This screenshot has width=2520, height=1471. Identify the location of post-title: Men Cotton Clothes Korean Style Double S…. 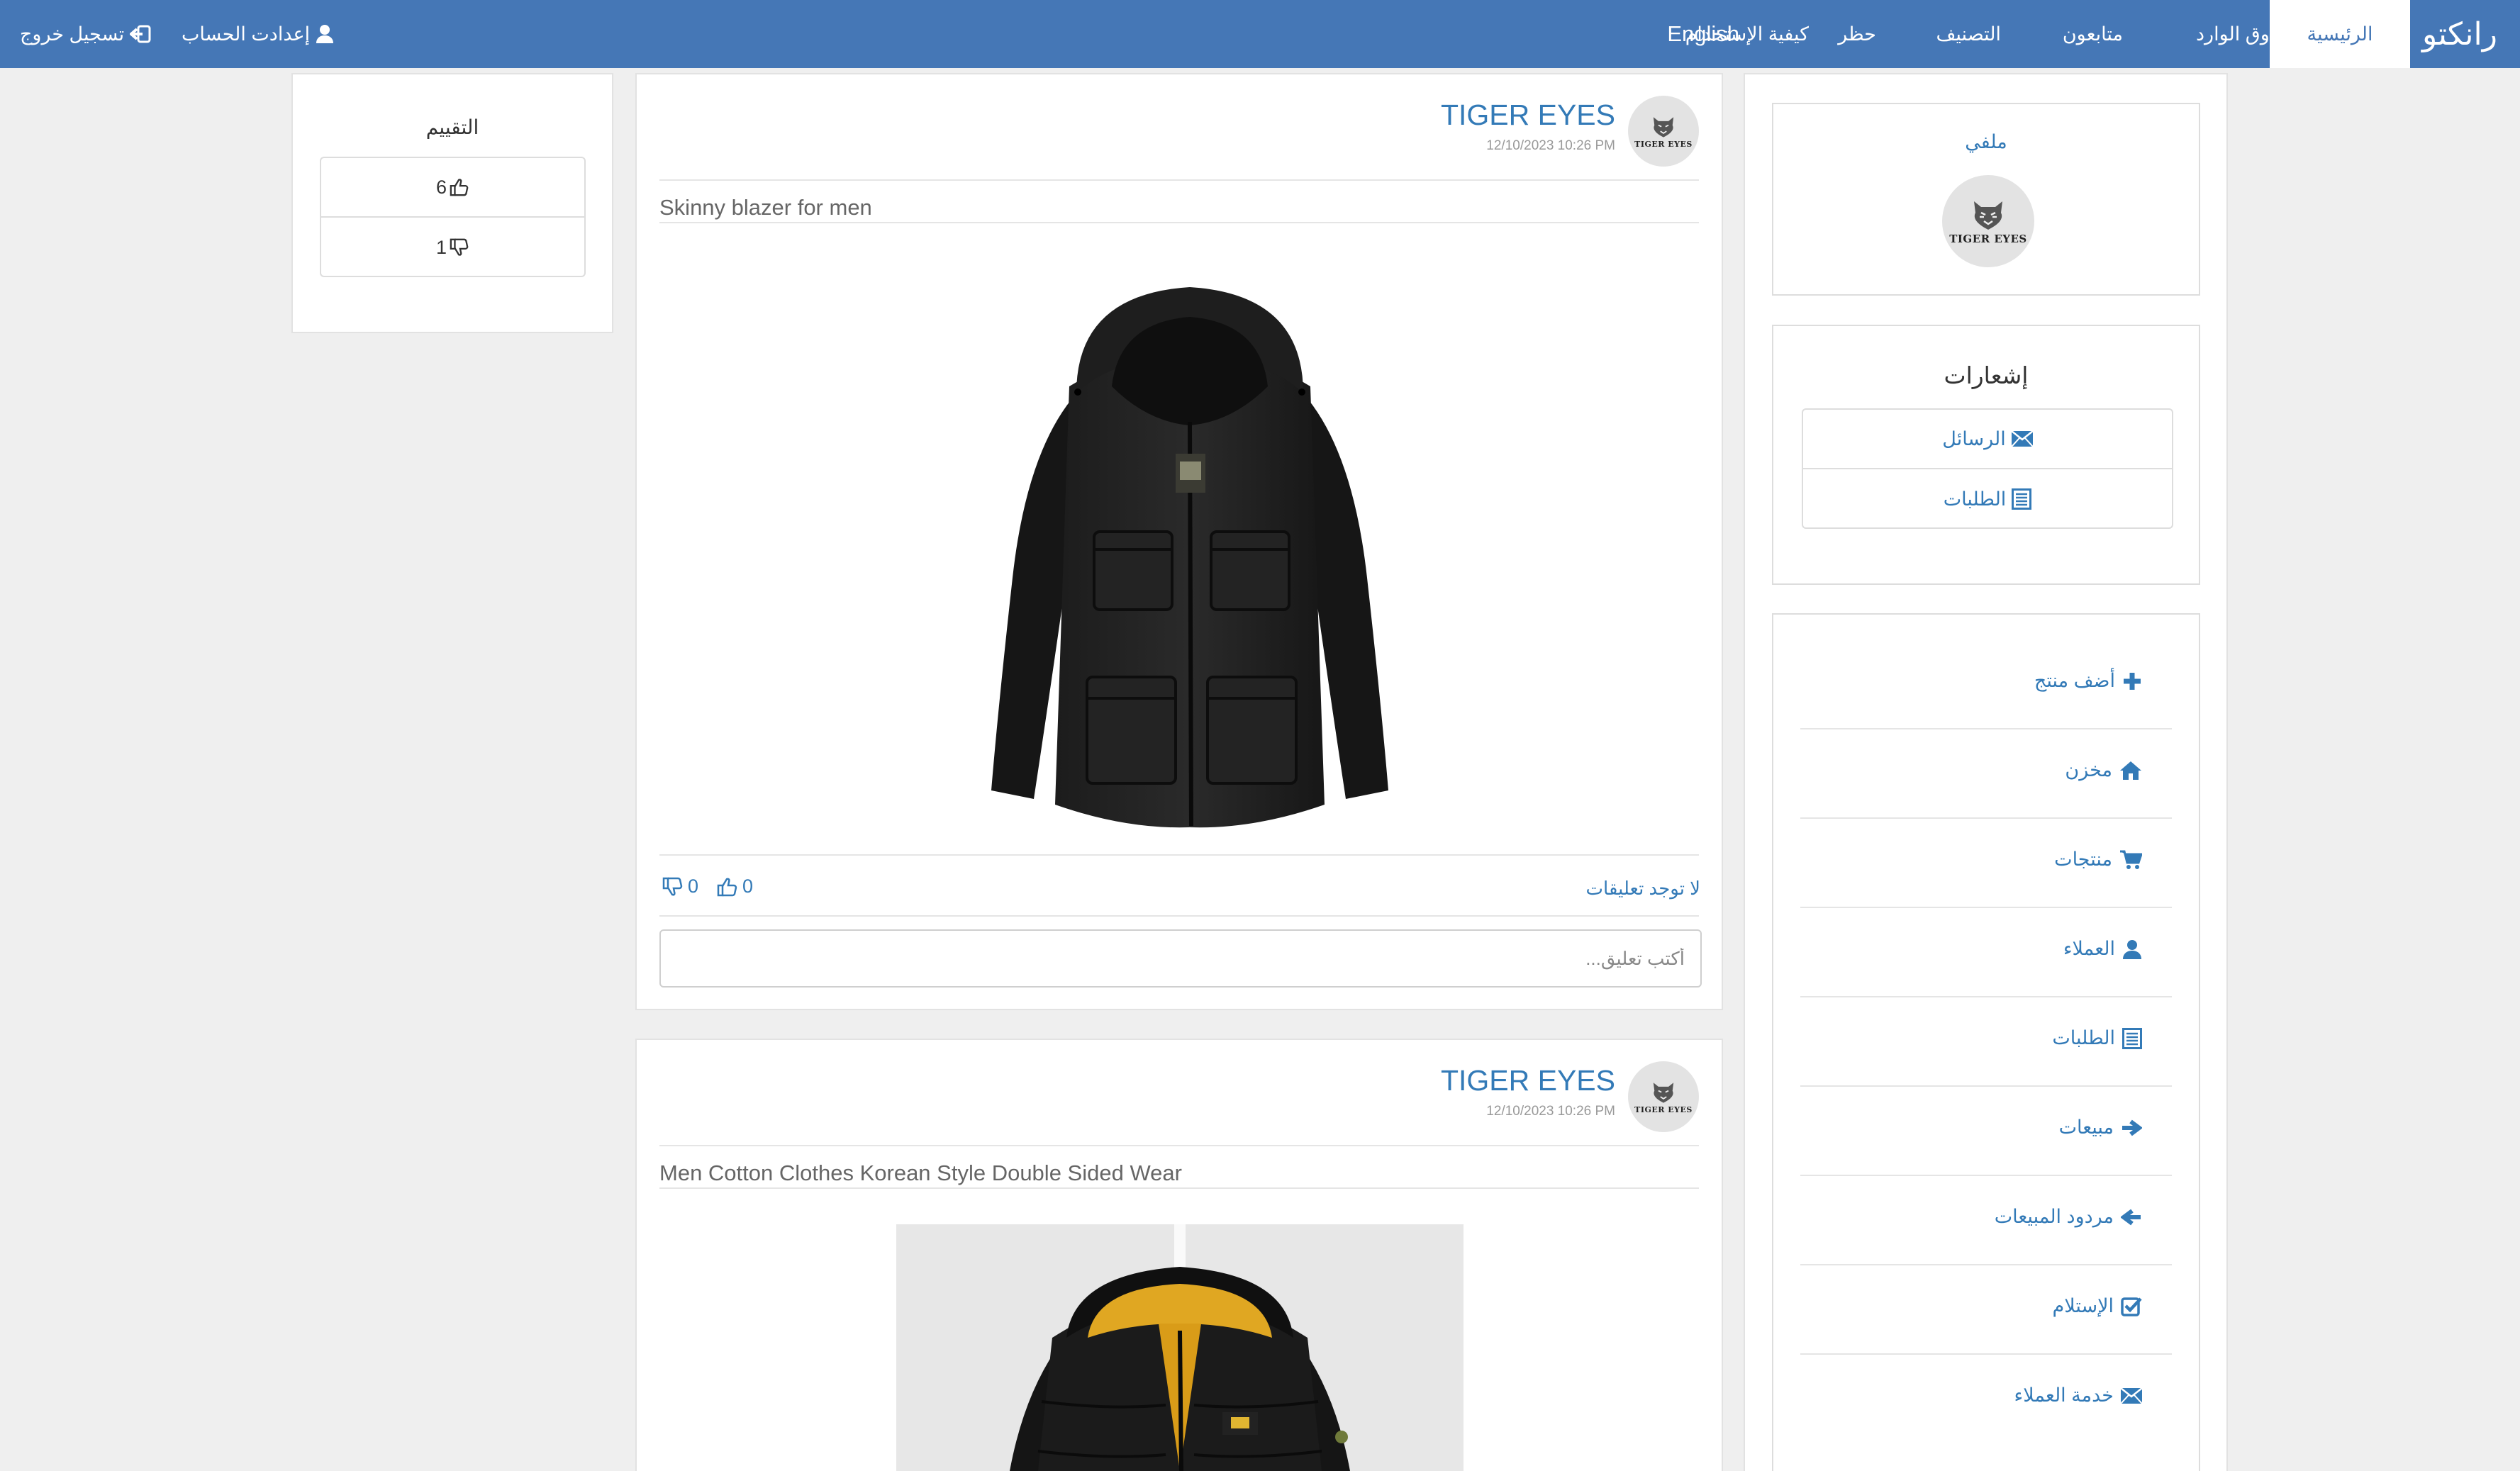
(920, 1172).